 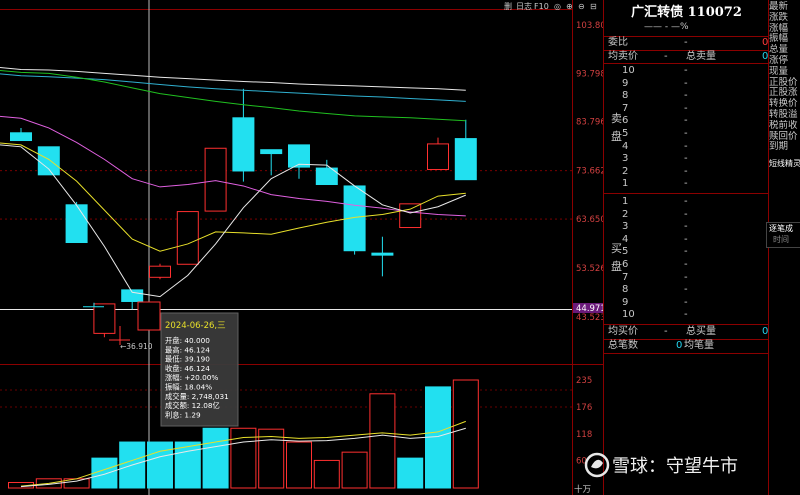 What do you see at coordinates (183, 414) in the screenshot?
I see `tooltip-row: 利息: 1.29` at bounding box center [183, 414].